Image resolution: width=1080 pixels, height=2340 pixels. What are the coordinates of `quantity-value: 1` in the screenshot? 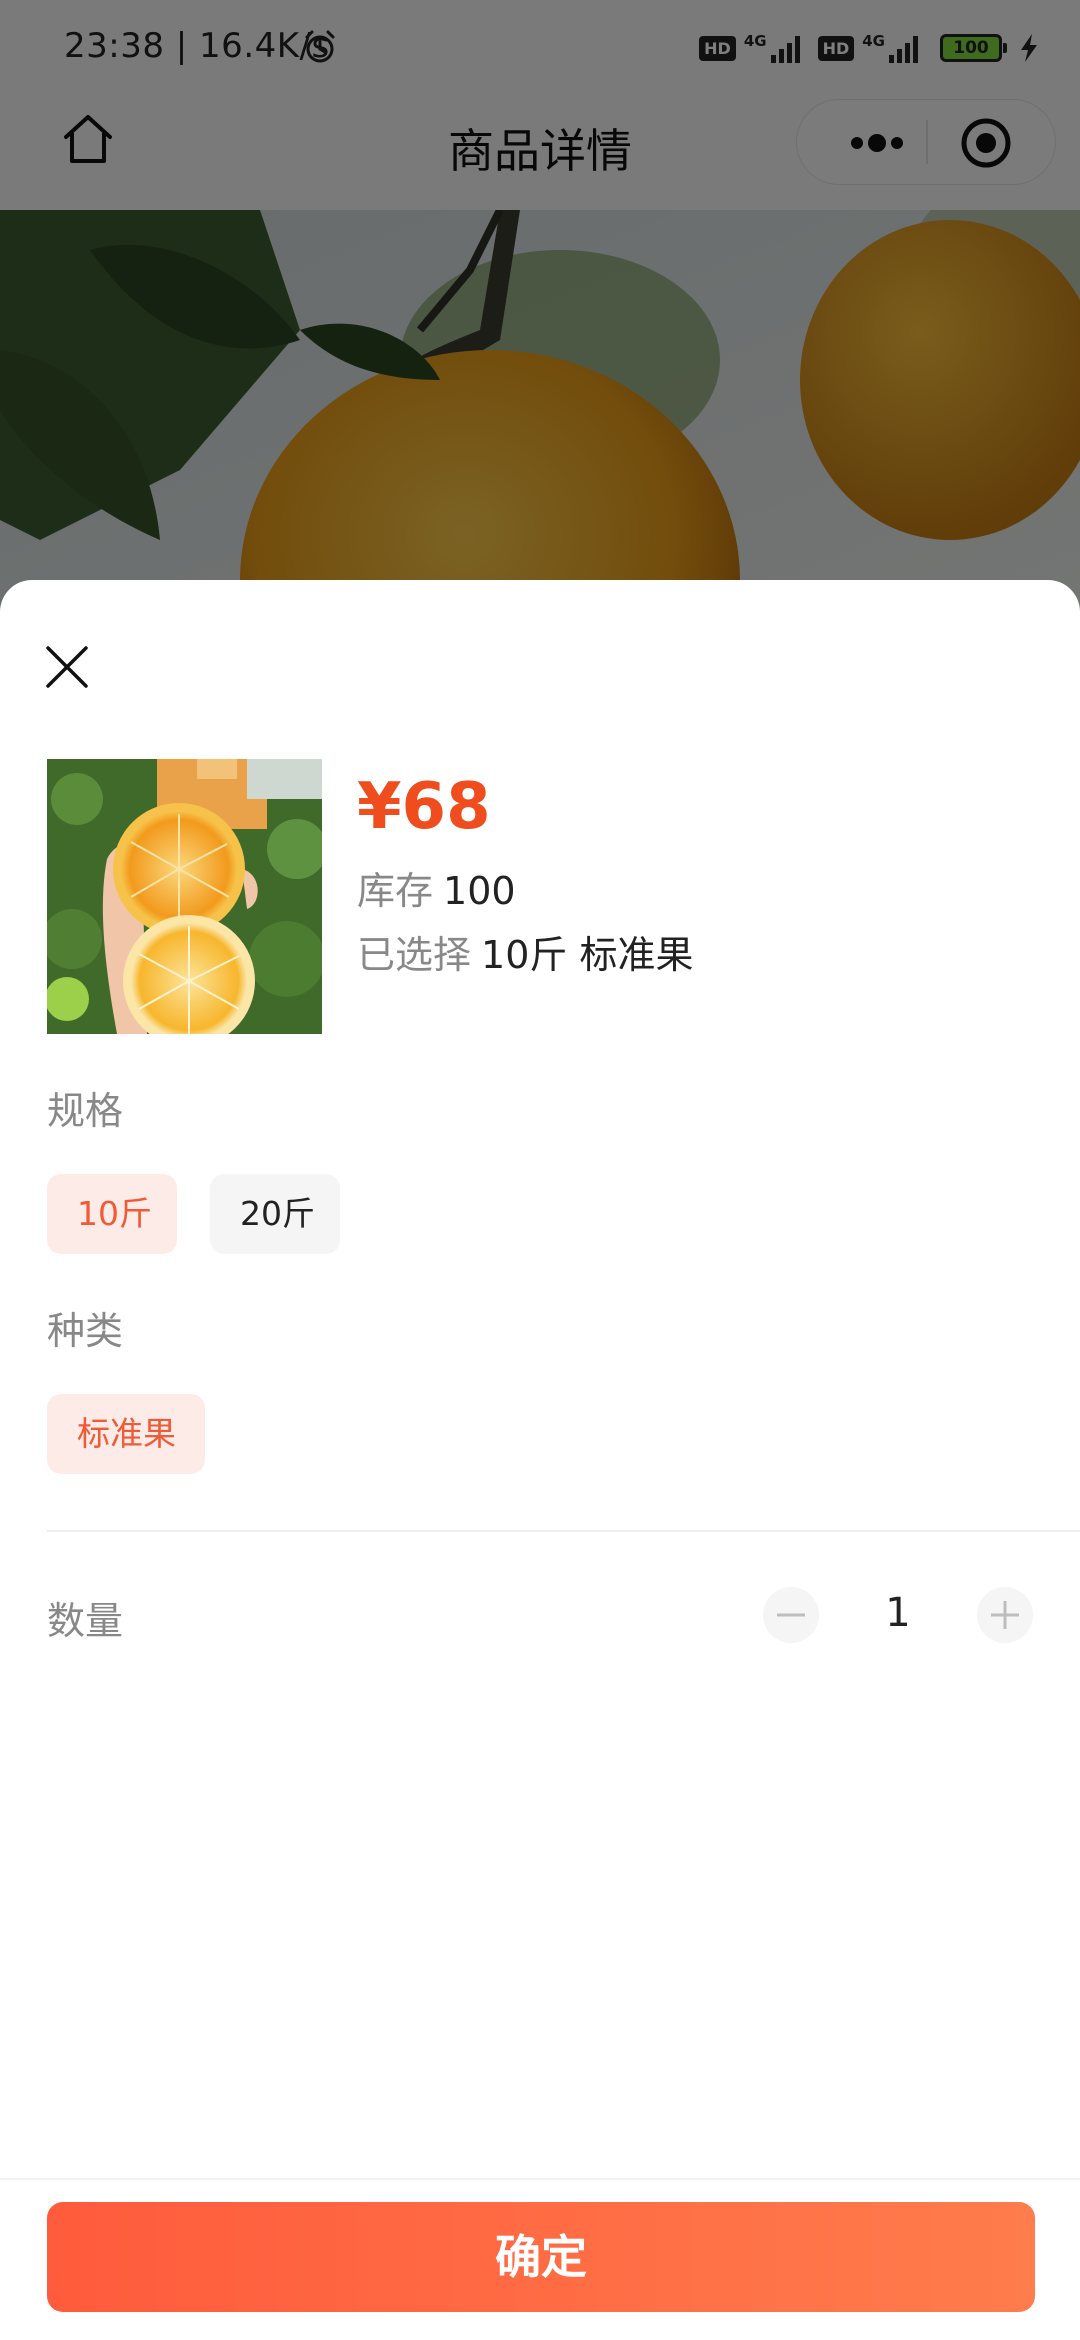 It's located at (898, 1613).